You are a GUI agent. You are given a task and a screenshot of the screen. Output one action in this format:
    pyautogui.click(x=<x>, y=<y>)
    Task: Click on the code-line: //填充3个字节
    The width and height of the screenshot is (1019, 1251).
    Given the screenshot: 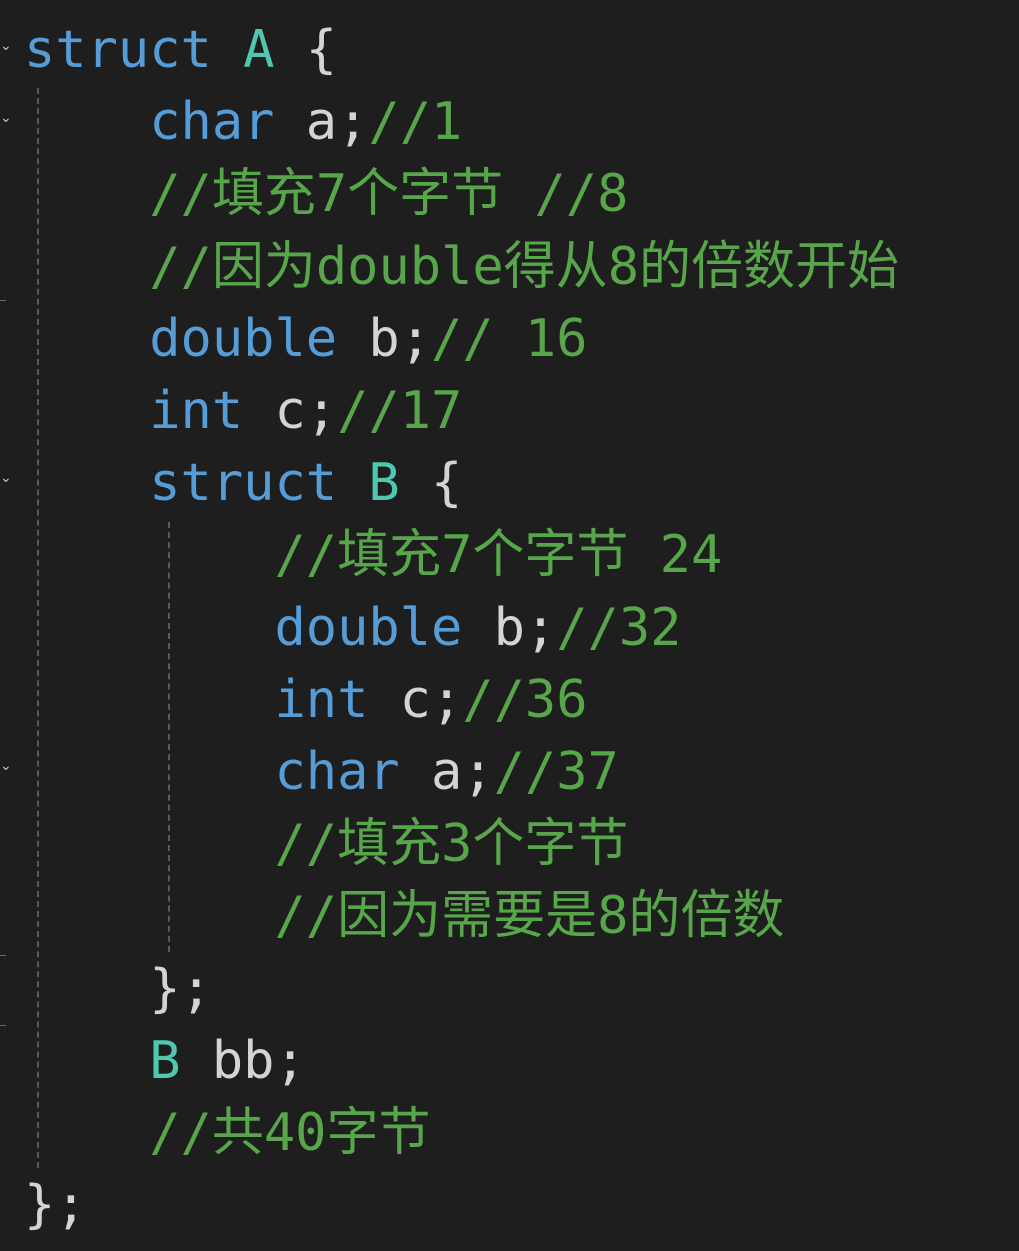 What is the action you would take?
    pyautogui.click(x=509, y=844)
    